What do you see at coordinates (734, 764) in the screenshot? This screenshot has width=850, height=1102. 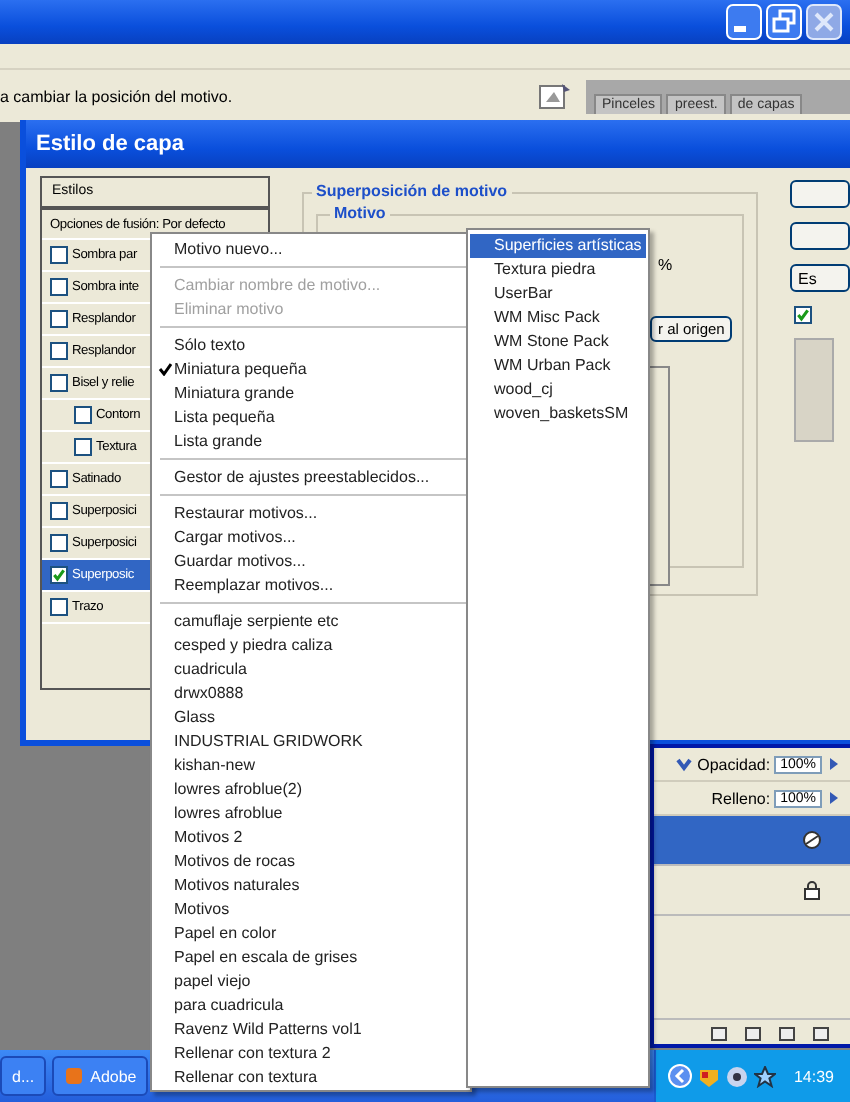 I see `opacity-label: Opacidad:` at bounding box center [734, 764].